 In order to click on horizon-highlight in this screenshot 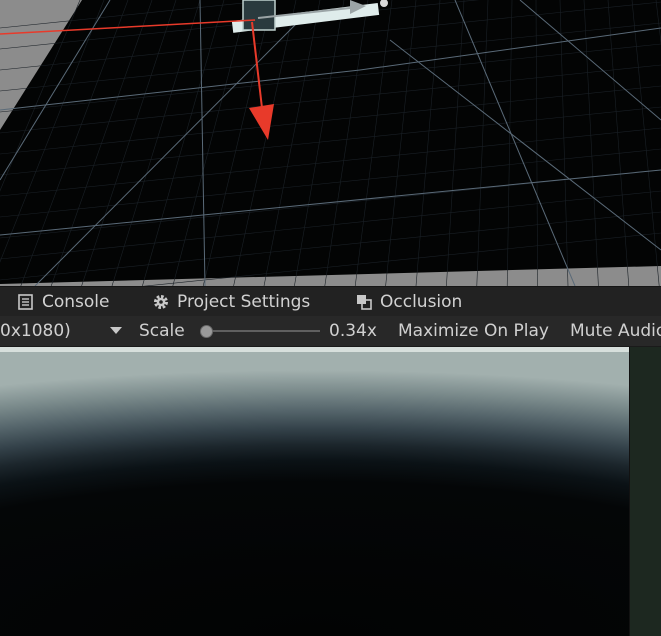, I will do `click(314, 349)`.